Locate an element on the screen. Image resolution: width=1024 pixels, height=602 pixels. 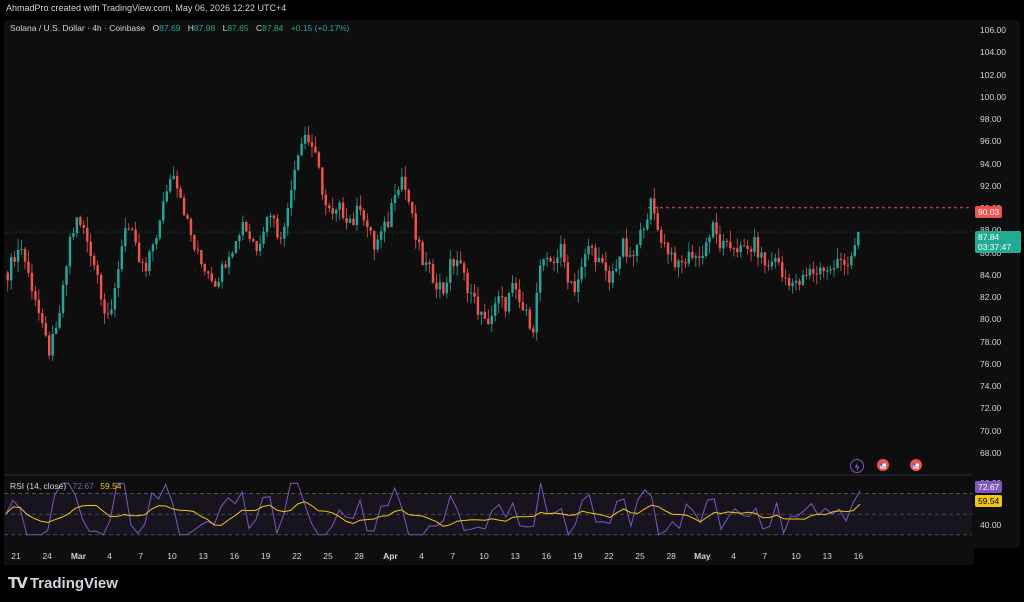
tradingview-logo: TV TradingView is located at coordinates (63, 583).